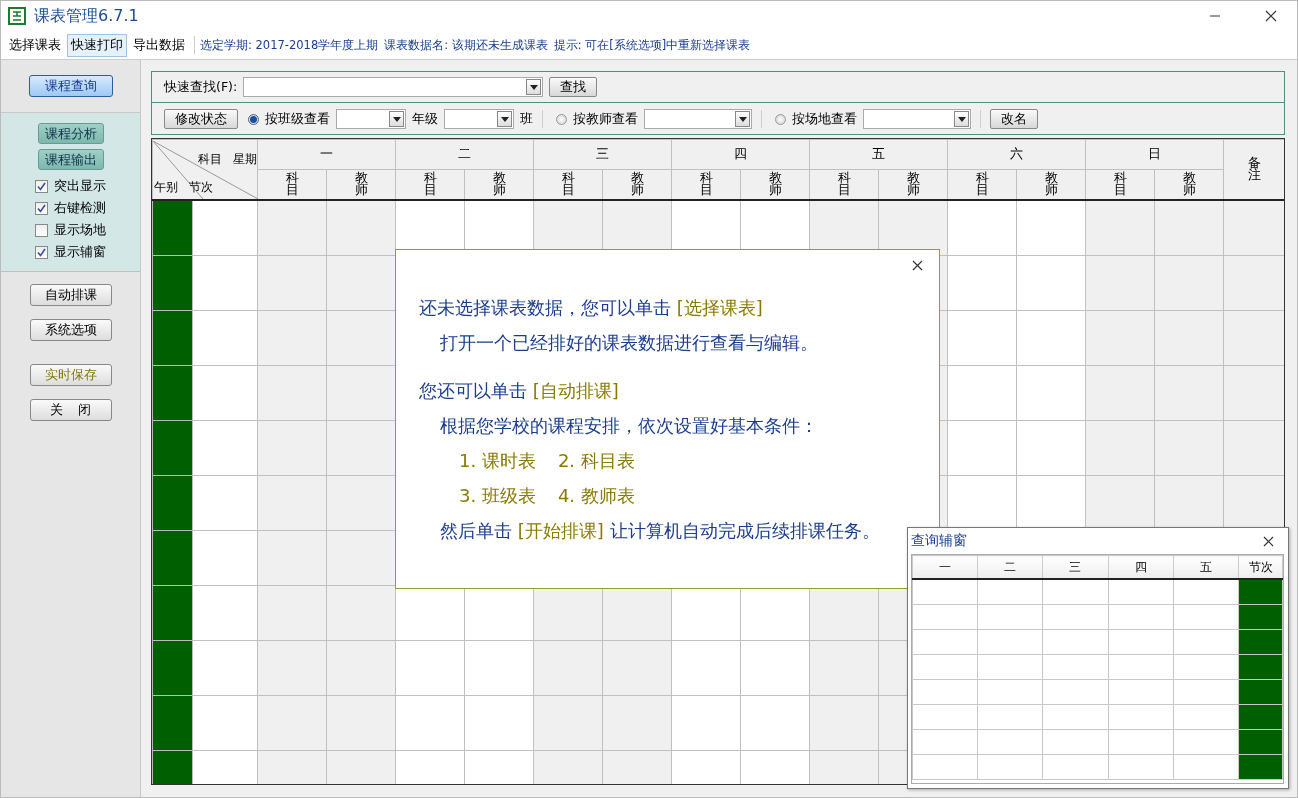 This screenshot has height=798, width=1298. Describe the element at coordinates (1253, 169) in the screenshot. I see `notes-header: 备注` at that location.